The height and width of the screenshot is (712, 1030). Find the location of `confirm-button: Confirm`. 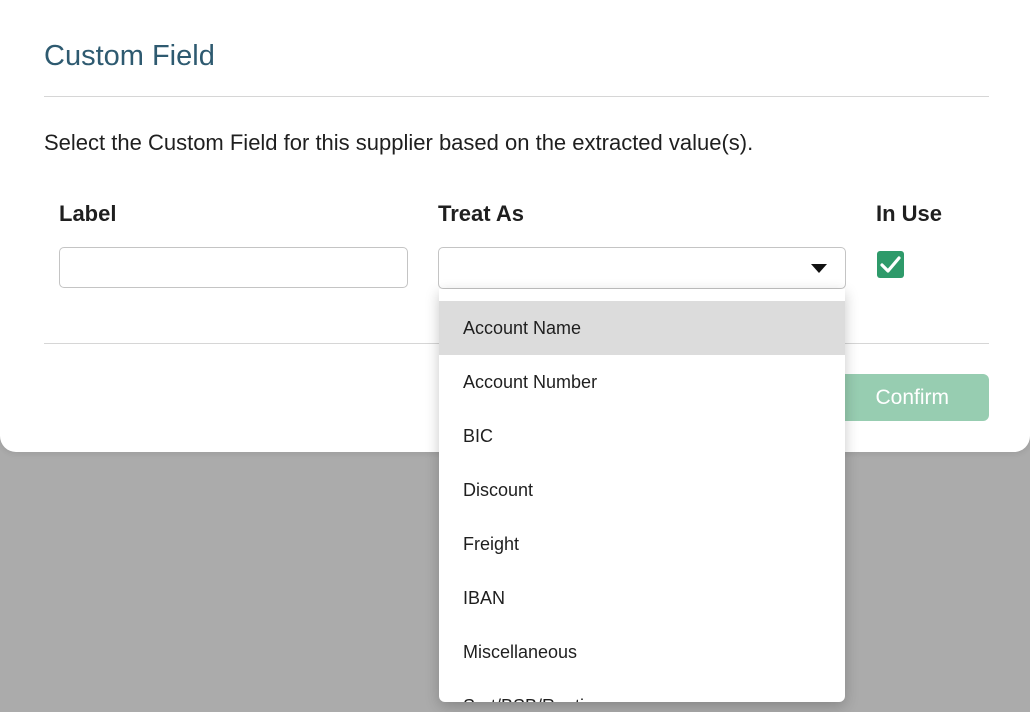

confirm-button: Confirm is located at coordinates (912, 397).